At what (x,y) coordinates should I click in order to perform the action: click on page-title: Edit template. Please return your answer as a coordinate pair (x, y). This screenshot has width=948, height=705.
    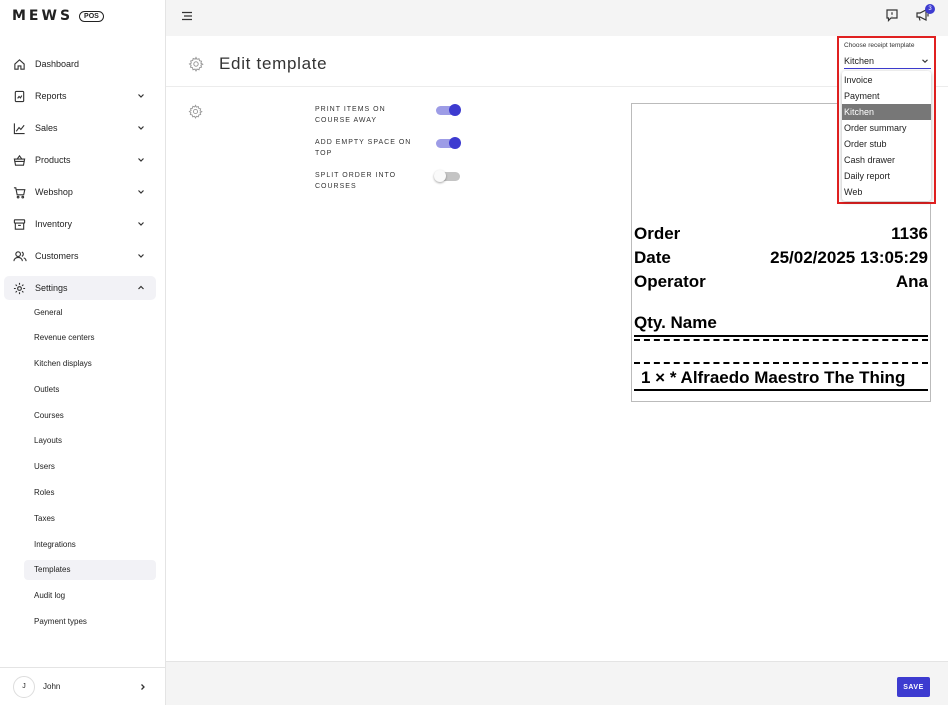
    Looking at the image, I should click on (273, 63).